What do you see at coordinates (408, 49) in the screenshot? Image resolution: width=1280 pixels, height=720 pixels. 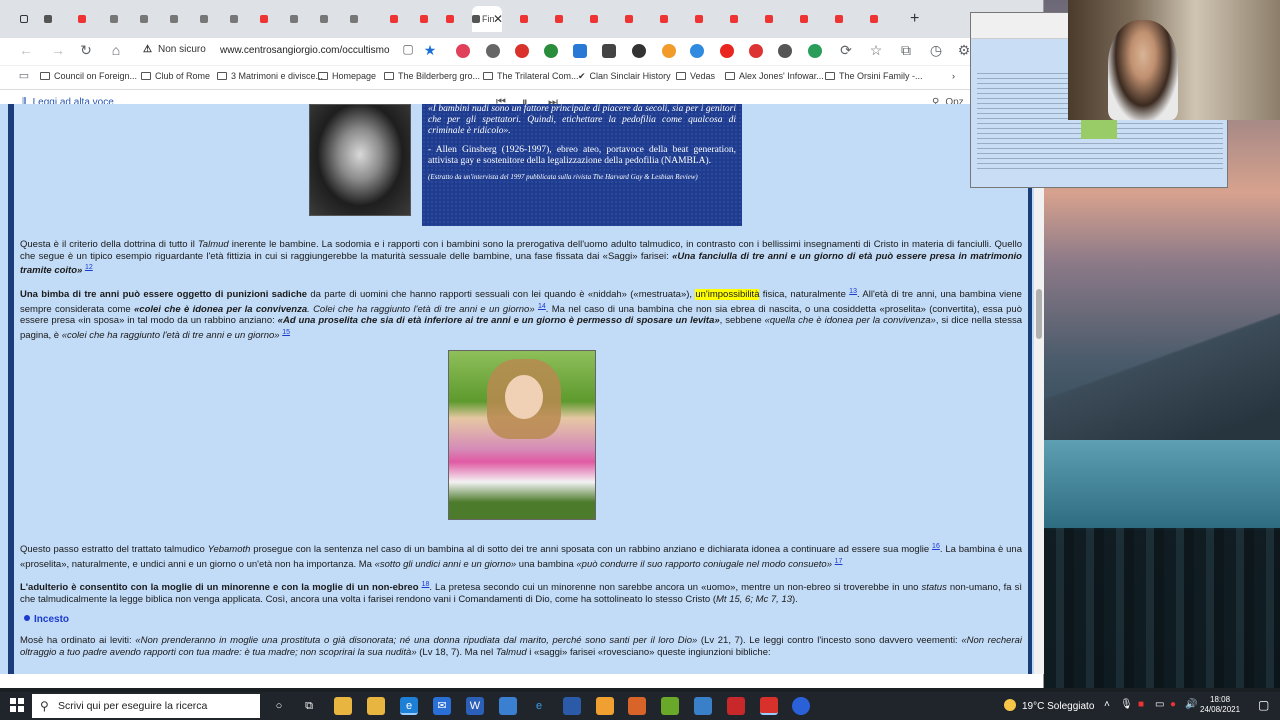 I see `reader-view-icon: ▢` at bounding box center [408, 49].